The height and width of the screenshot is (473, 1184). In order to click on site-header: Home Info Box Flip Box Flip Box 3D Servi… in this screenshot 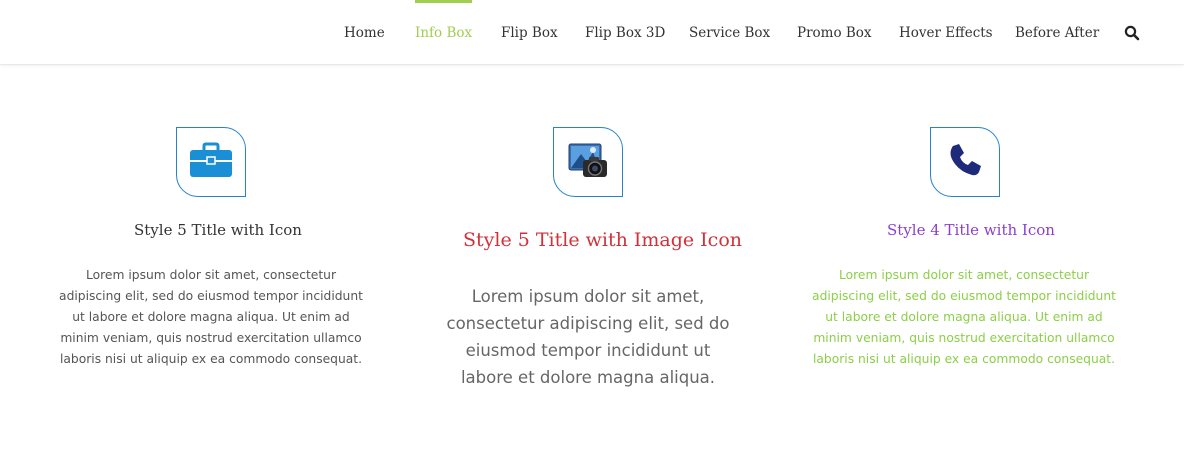, I will do `click(592, 32)`.